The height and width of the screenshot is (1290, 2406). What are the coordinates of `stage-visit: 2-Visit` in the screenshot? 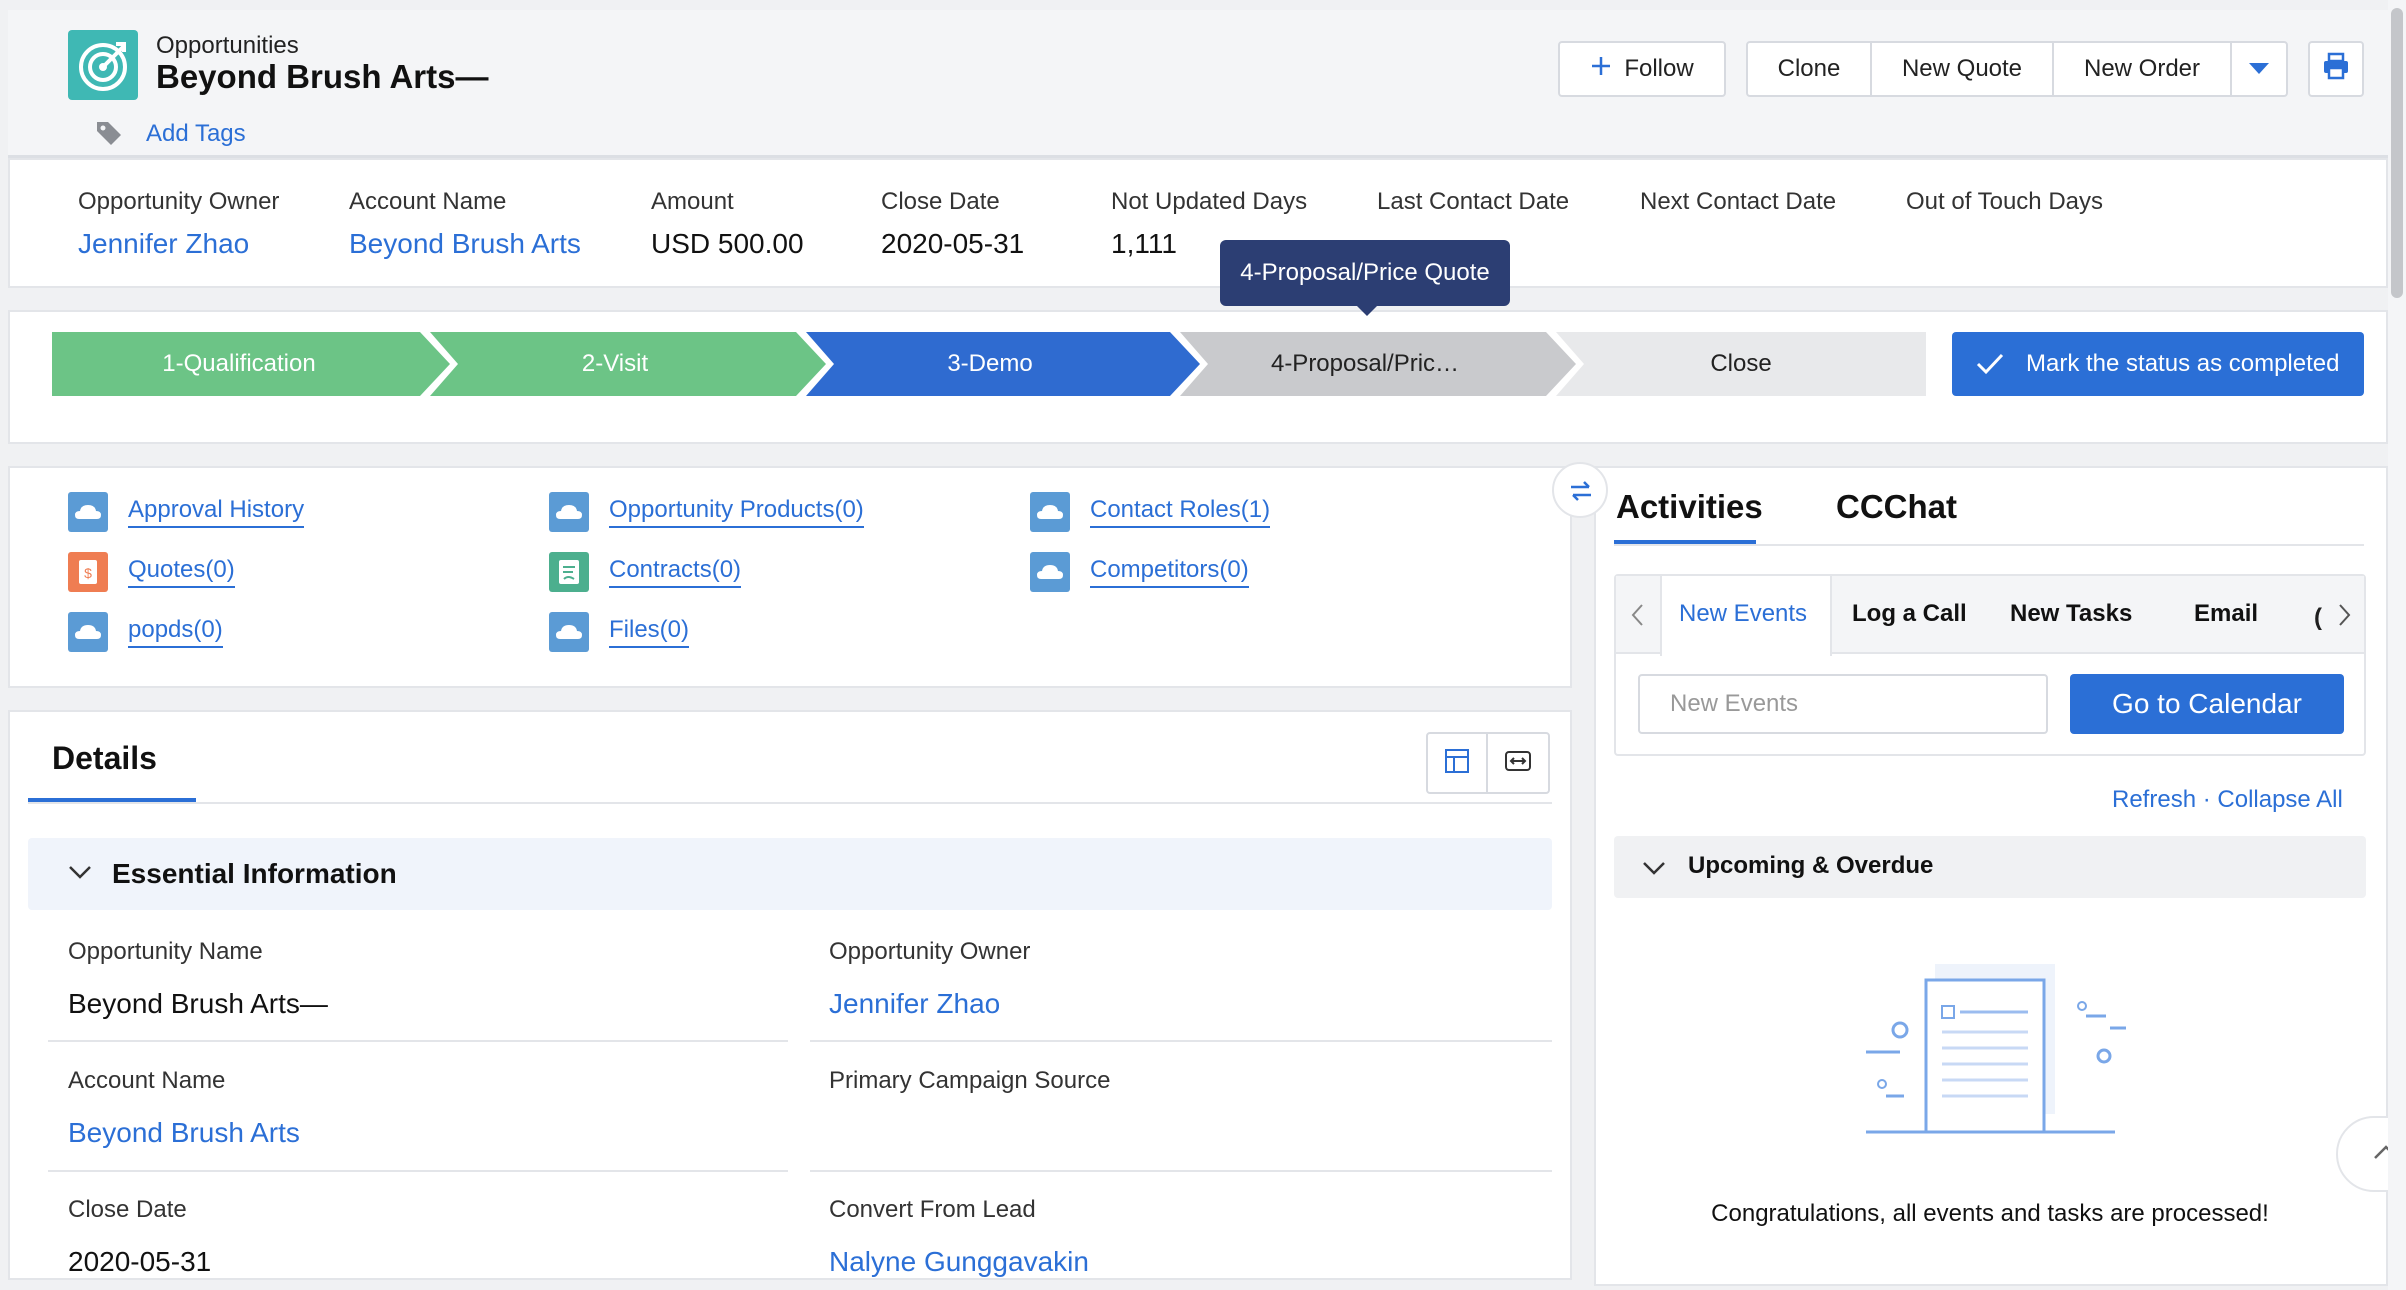 It's located at (615, 364).